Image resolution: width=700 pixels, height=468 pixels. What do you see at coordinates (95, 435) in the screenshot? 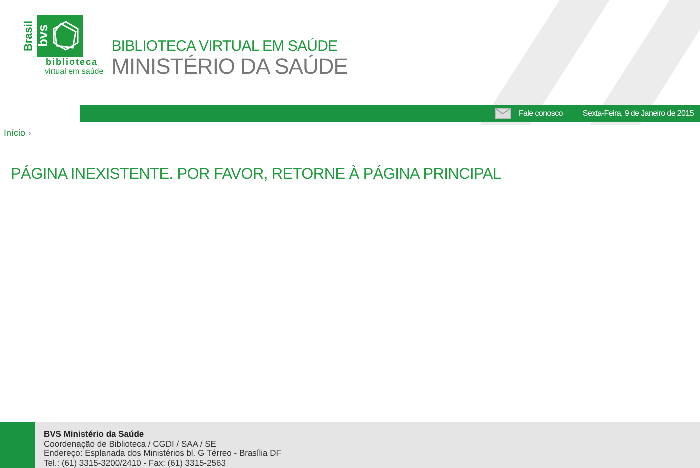
I see `footer-heading: BVS Ministério da Saúde` at bounding box center [95, 435].